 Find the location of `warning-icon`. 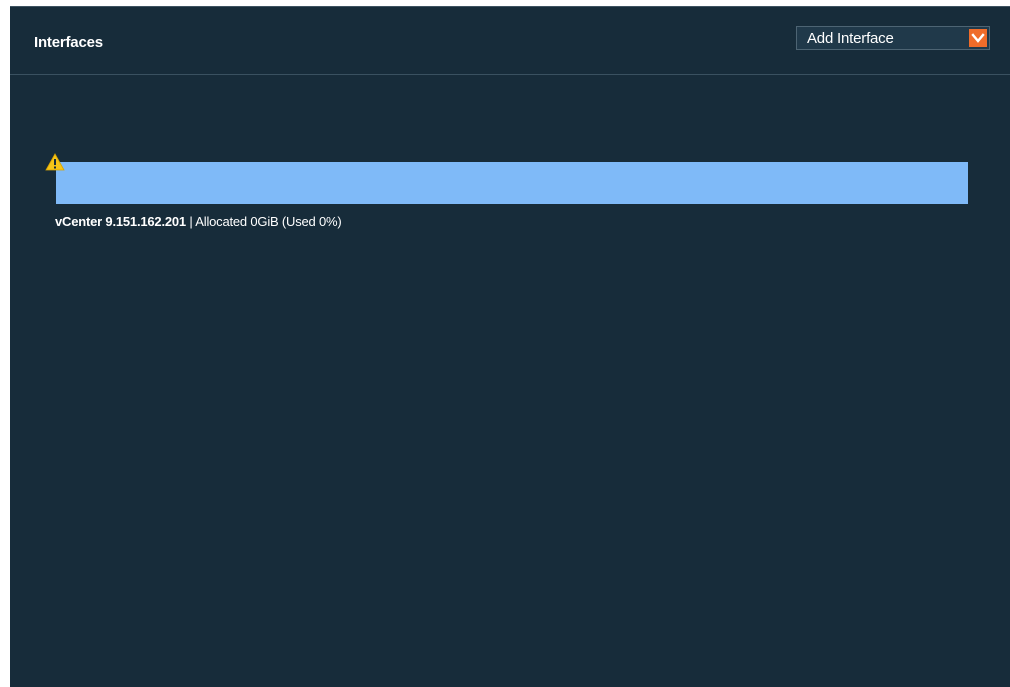

warning-icon is located at coordinates (55, 162).